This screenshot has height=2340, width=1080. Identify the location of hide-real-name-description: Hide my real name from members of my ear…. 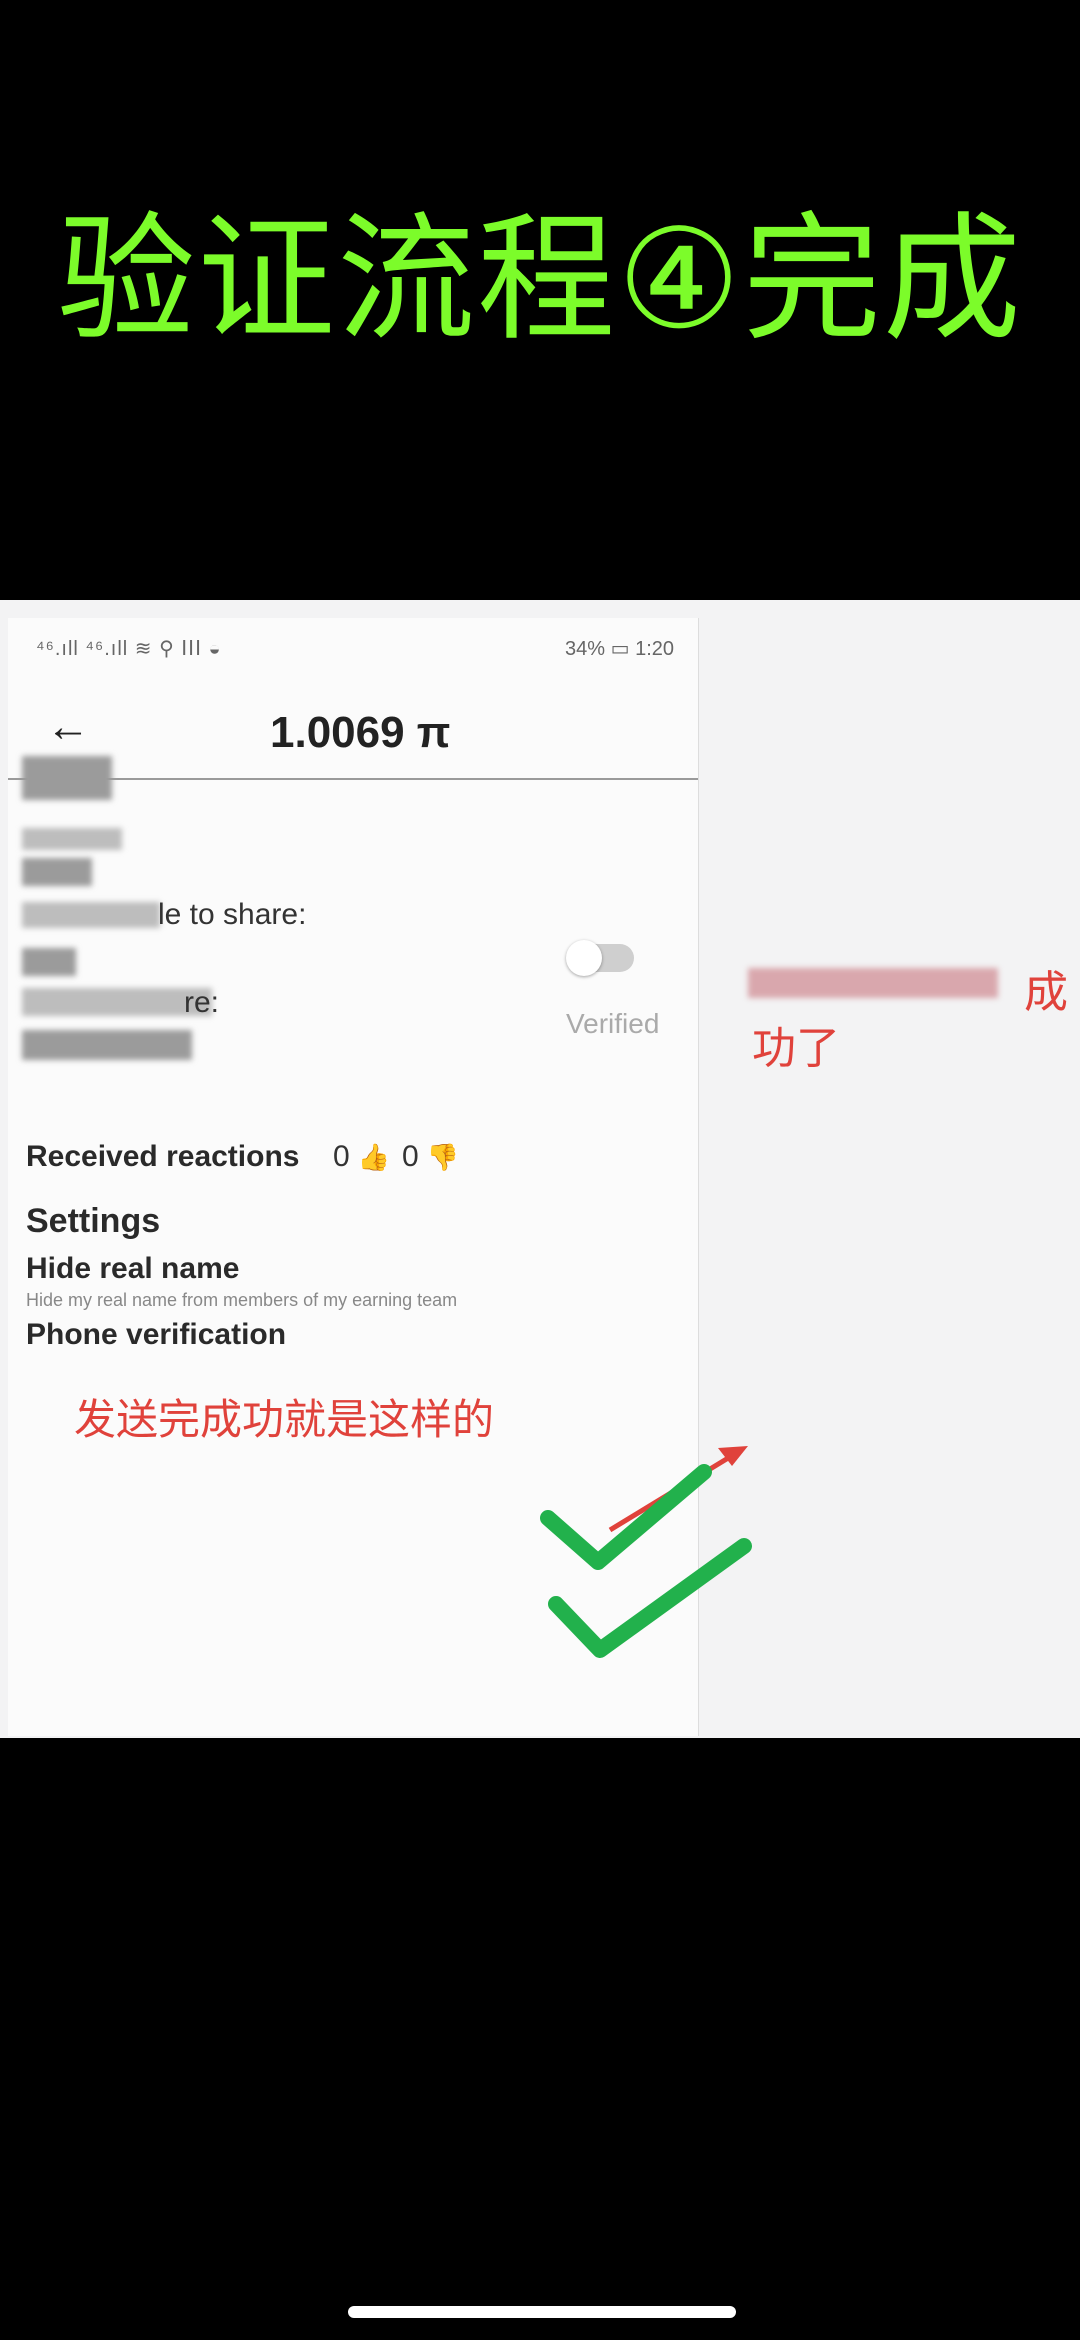
(242, 1300).